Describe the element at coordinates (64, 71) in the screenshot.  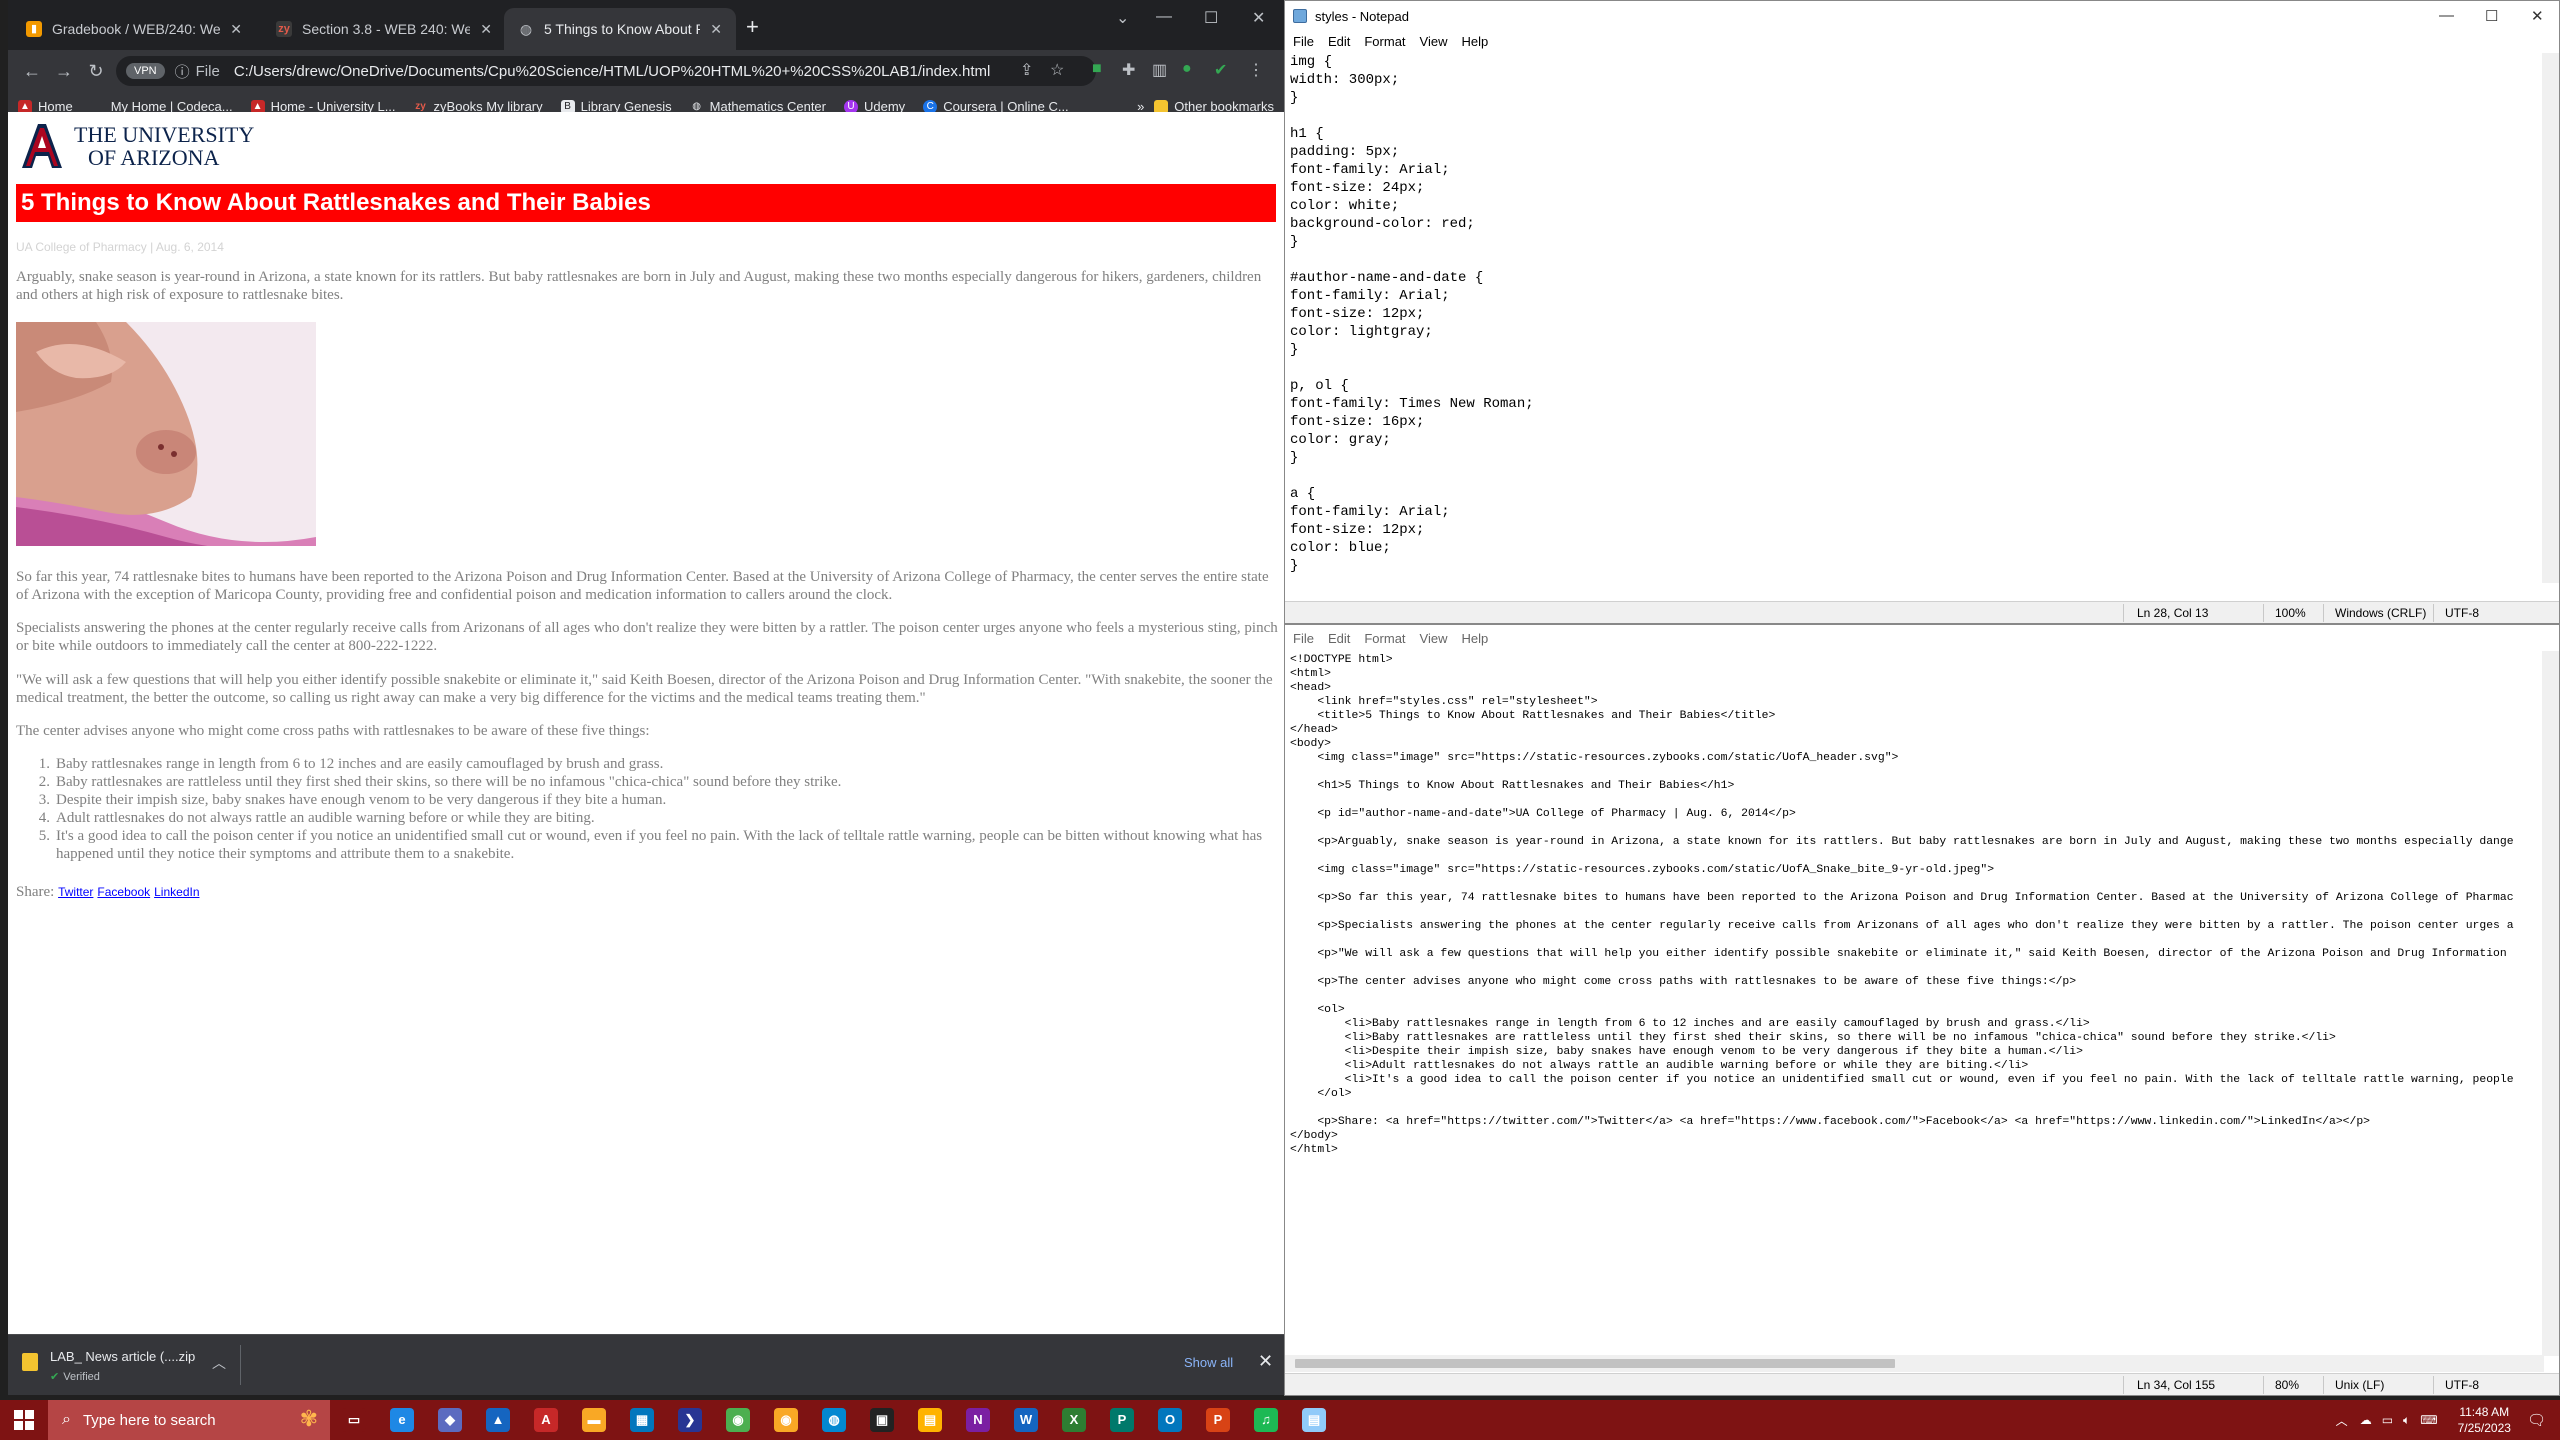
I see `forward-icon: →` at that location.